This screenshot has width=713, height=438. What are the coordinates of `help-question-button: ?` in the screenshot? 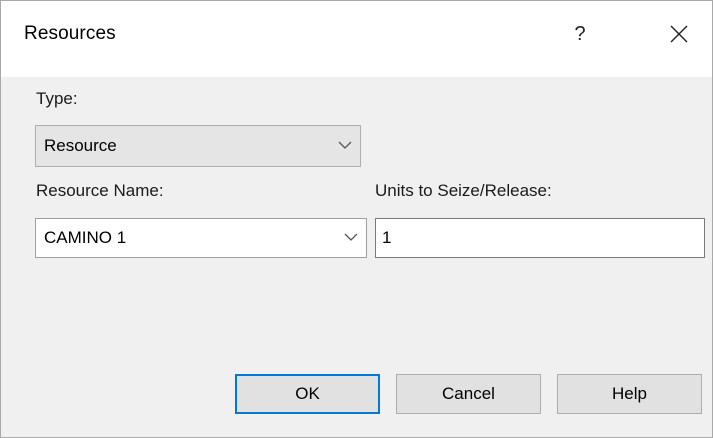 It's located at (580, 34).